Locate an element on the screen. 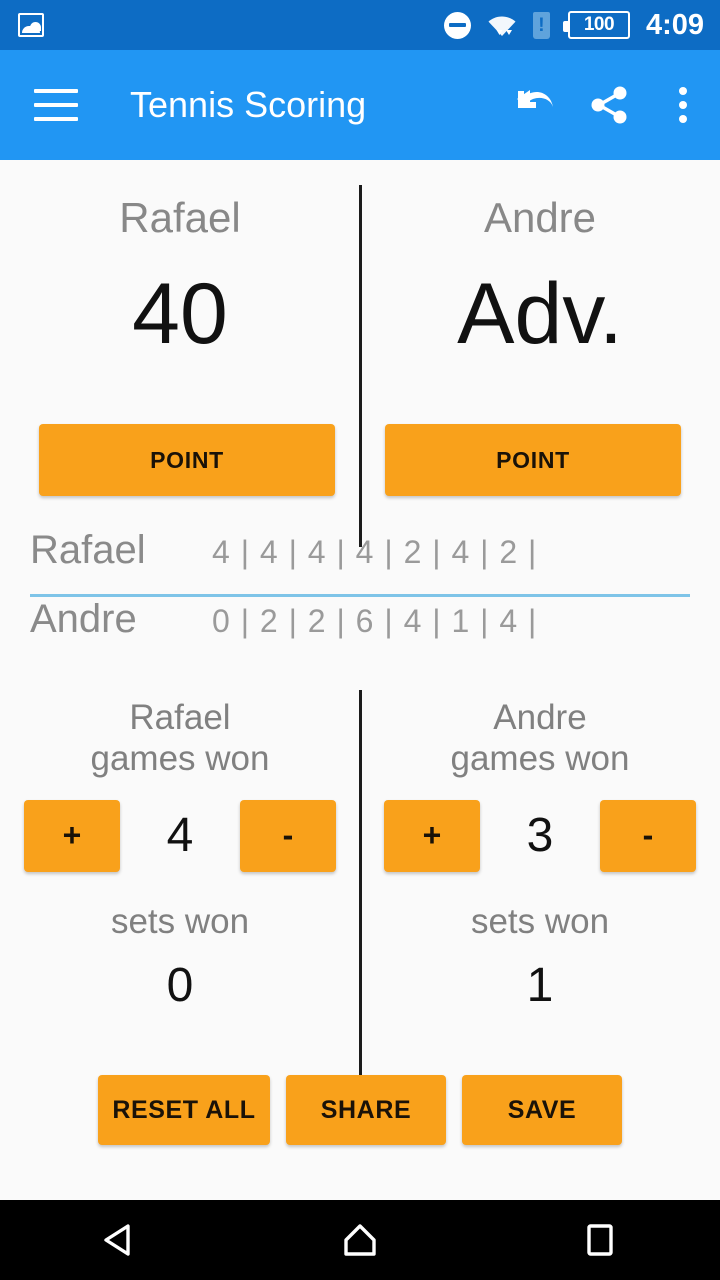 This screenshot has width=720, height=1280. table-row: Rafael 4 | 4 | 4 | 4 | 2 | 4 | 2 | is located at coordinates (360, 561).